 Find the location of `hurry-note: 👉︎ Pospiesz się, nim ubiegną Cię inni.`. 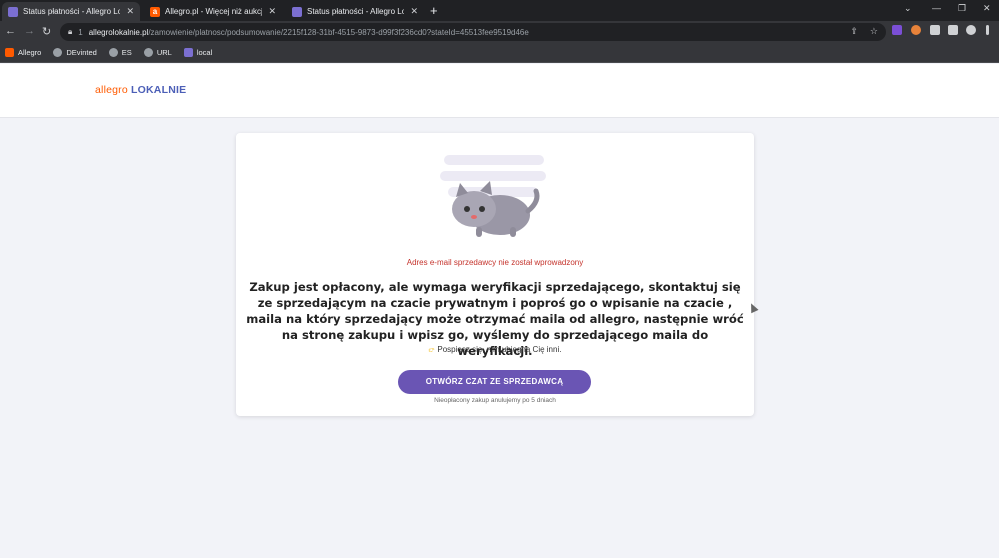

hurry-note: 👉︎ Pospiesz się, nim ubiegną Cię inni. is located at coordinates (495, 350).